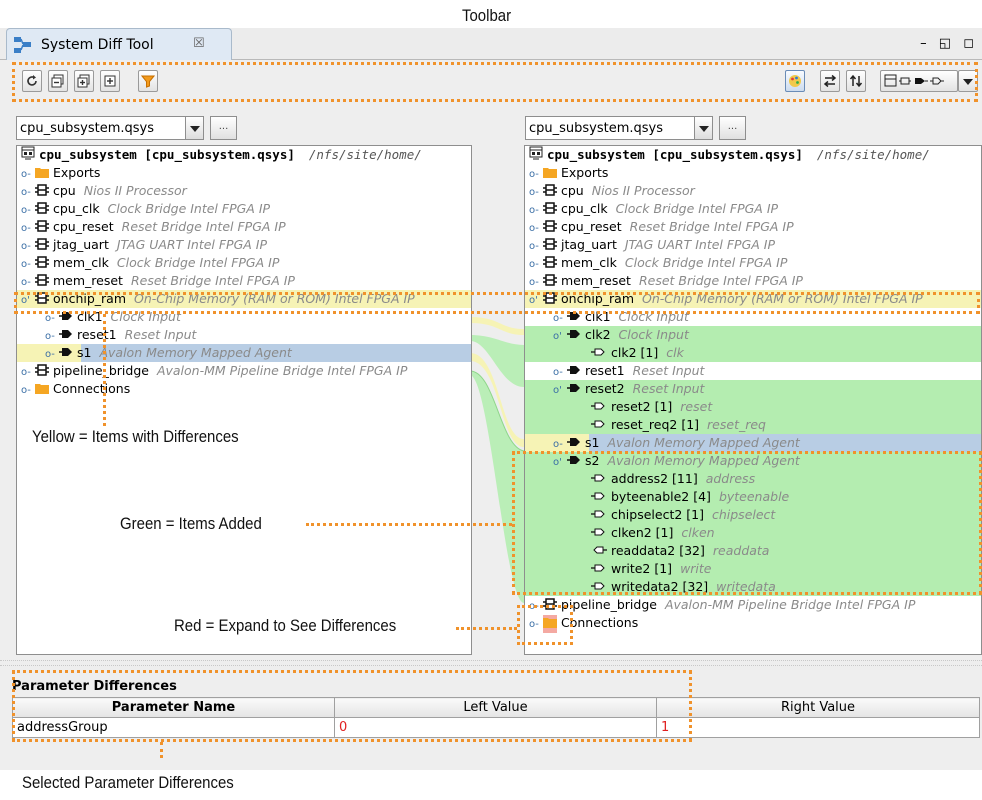 The image size is (982, 800). Describe the element at coordinates (92, 388) in the screenshot. I see `left-tree-item-label: Connections` at that location.